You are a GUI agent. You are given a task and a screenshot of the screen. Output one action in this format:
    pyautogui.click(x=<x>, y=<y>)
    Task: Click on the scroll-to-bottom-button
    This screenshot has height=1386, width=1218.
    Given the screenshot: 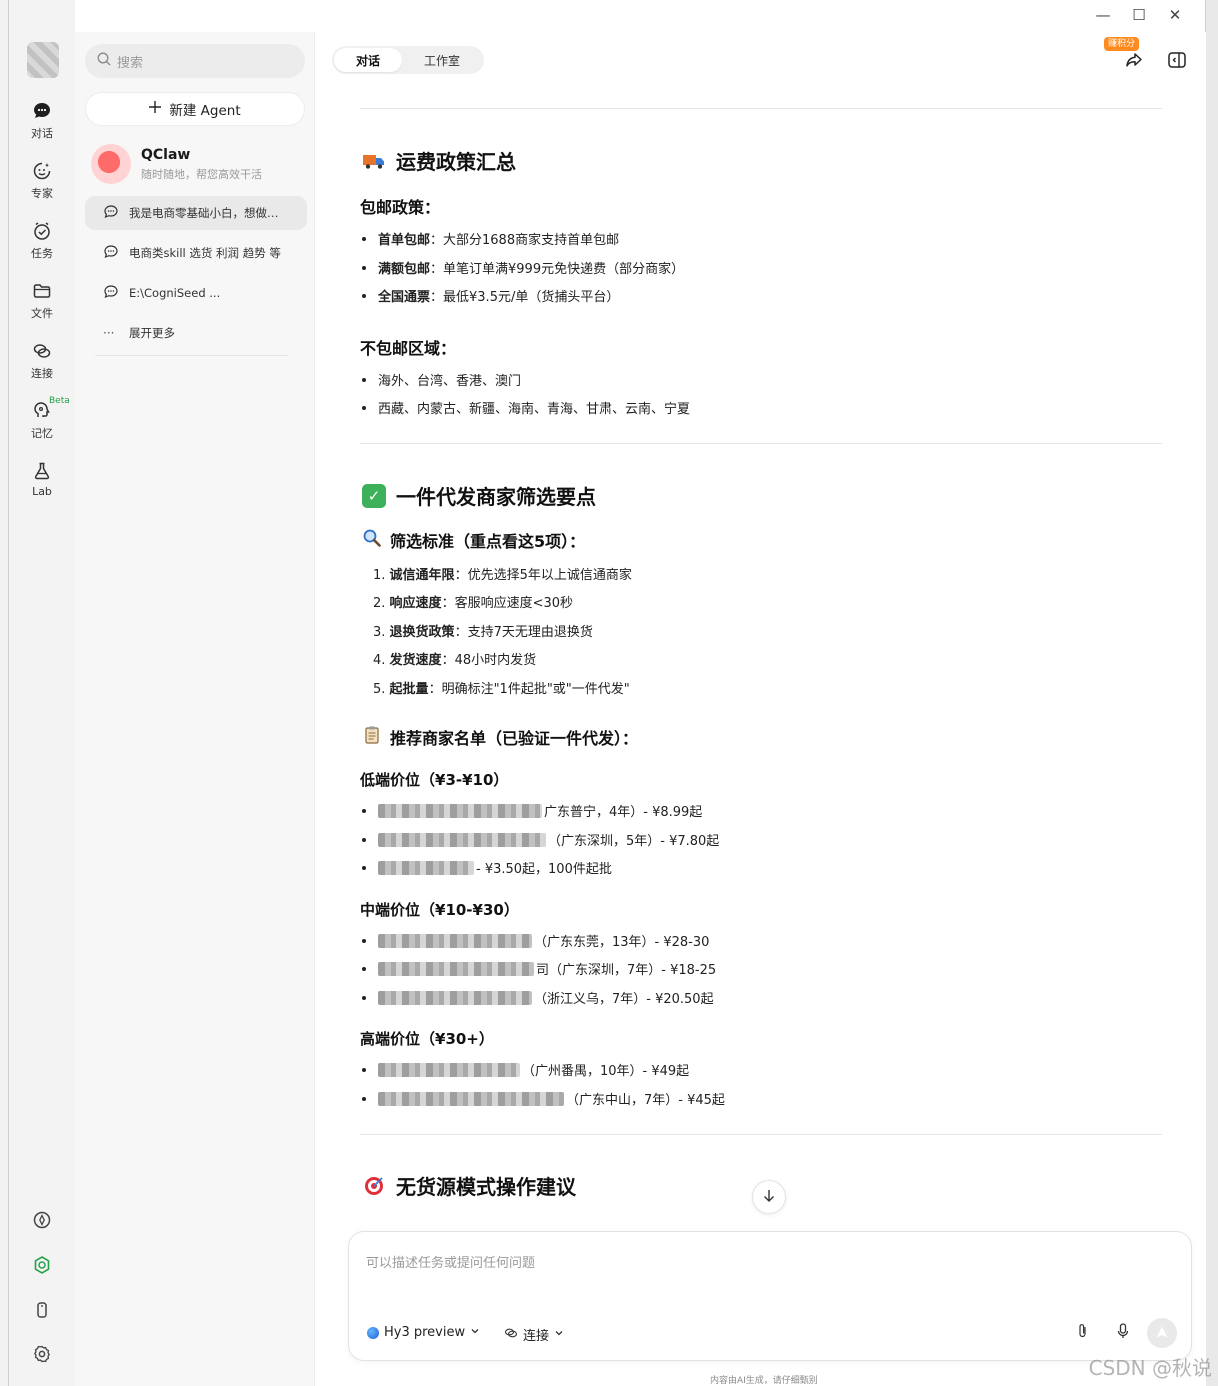 What is the action you would take?
    pyautogui.click(x=769, y=1197)
    